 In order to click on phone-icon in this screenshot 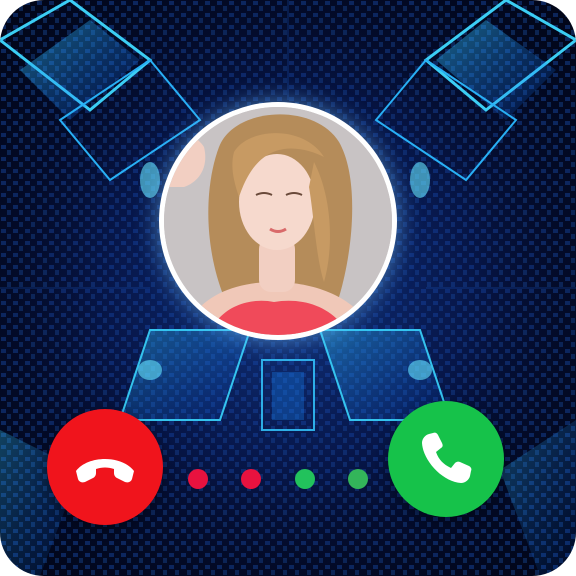, I will do `click(447, 457)`.